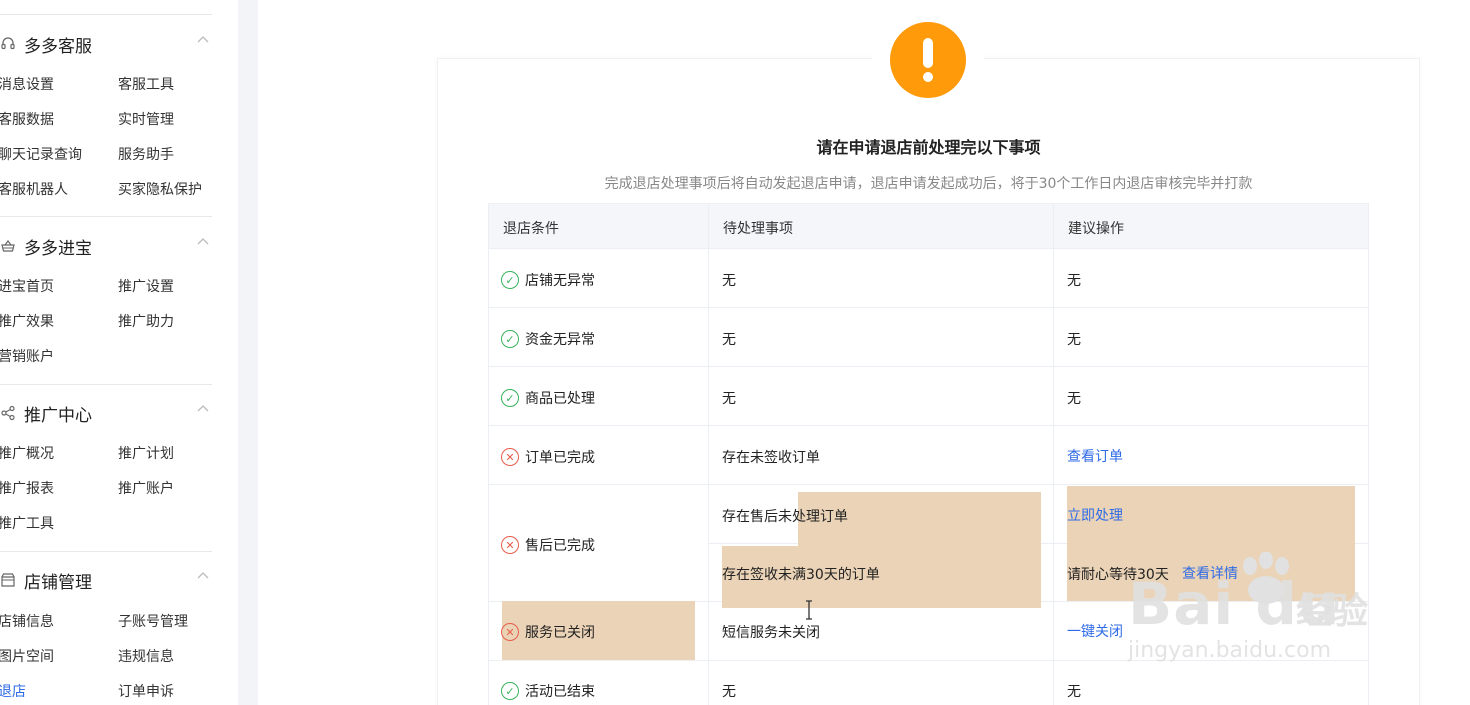  What do you see at coordinates (8, 580) in the screenshot?
I see `store-icon` at bounding box center [8, 580].